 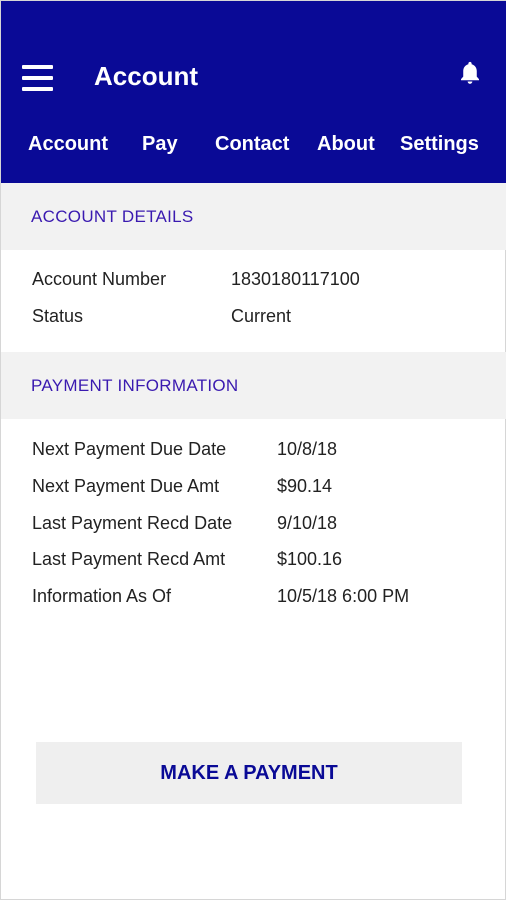 What do you see at coordinates (129, 449) in the screenshot?
I see `next-payment-due-date-label: Next Payment Due Date` at bounding box center [129, 449].